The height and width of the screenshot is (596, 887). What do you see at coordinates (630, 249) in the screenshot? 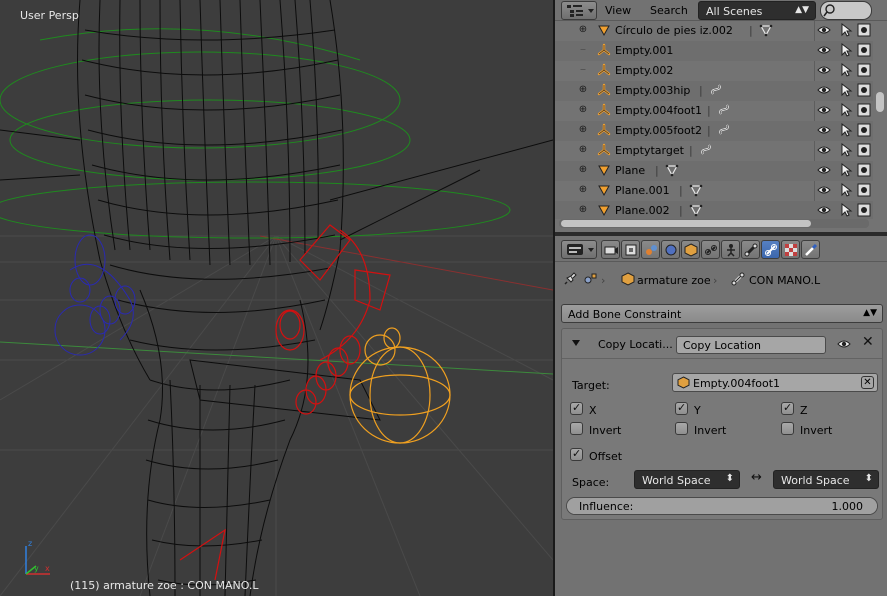
I see `context-render-layers-button` at bounding box center [630, 249].